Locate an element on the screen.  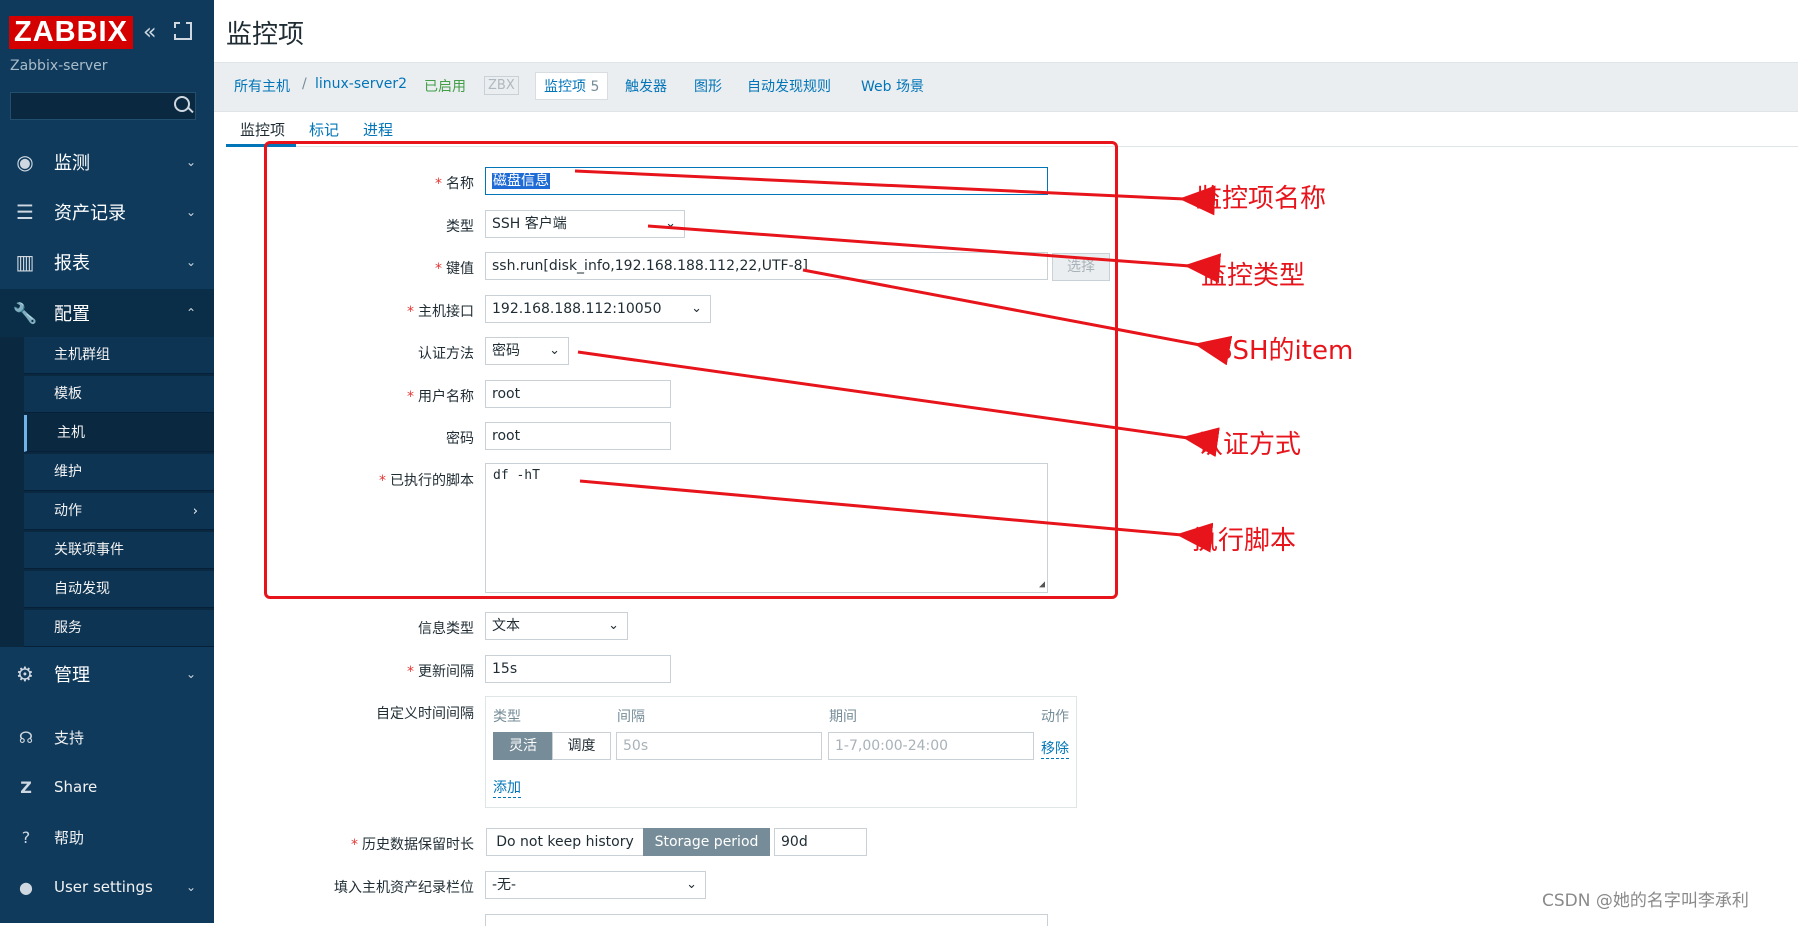
arrow-type is located at coordinates (934, 254).